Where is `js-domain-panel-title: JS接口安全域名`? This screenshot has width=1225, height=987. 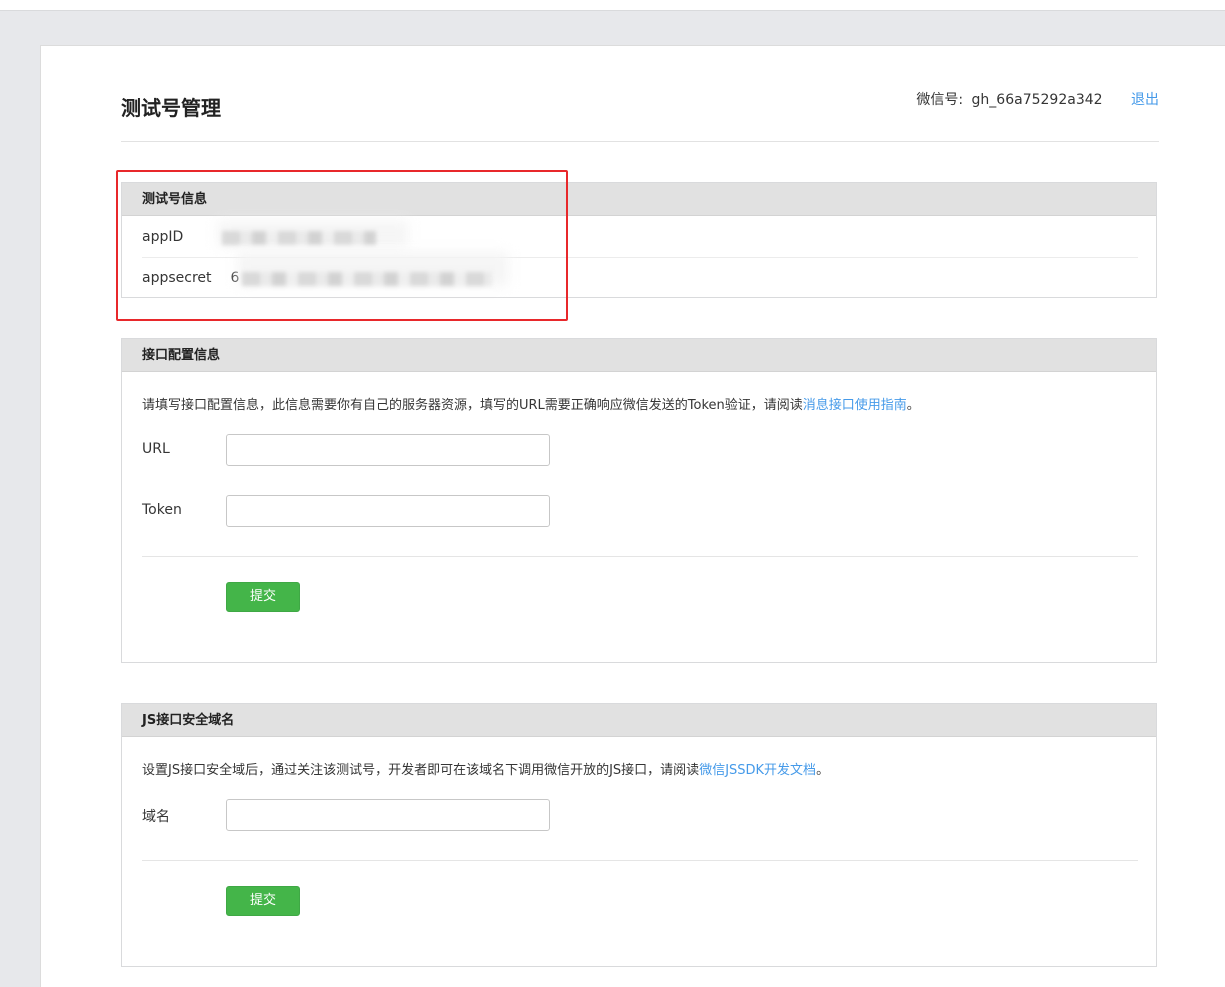 js-domain-panel-title: JS接口安全域名 is located at coordinates (639, 720).